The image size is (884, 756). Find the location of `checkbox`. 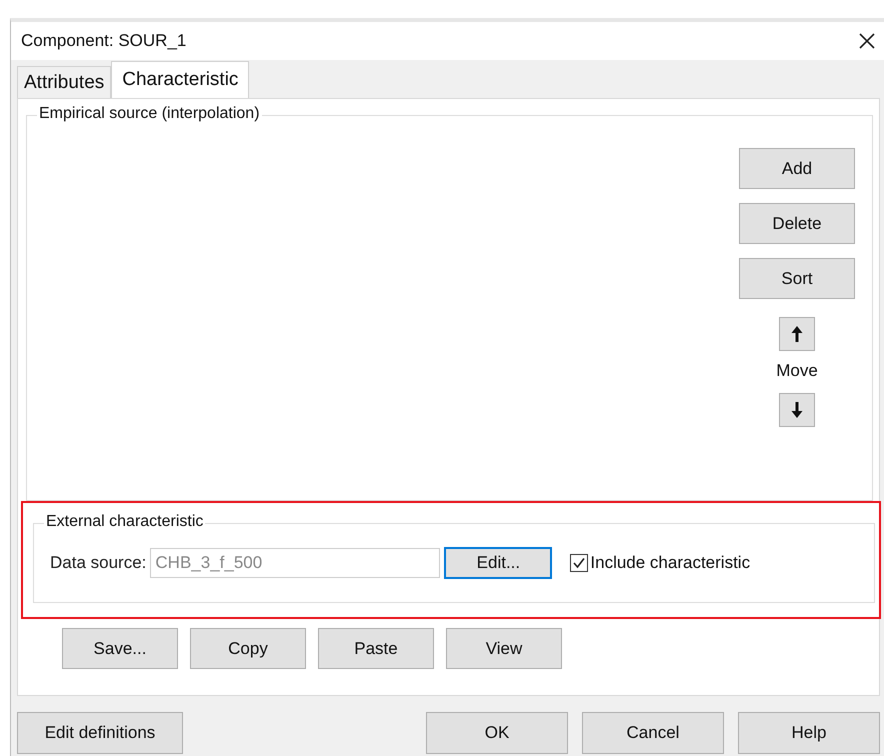

checkbox is located at coordinates (579, 563).